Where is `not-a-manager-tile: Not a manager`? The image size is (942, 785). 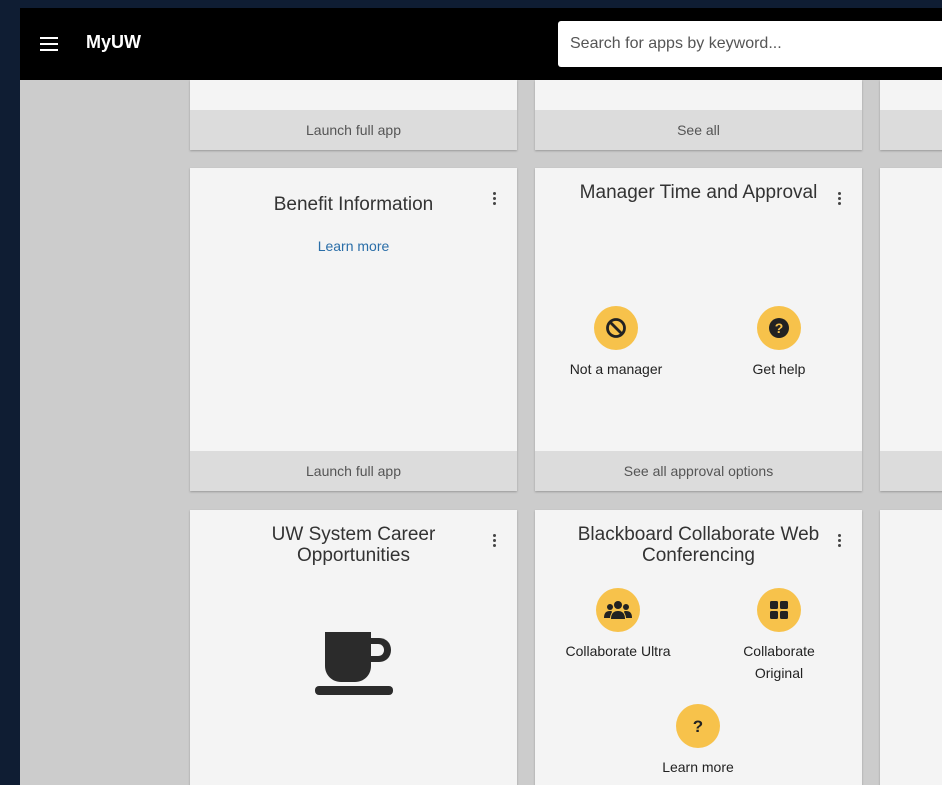
not-a-manager-tile: Not a manager is located at coordinates (616, 343).